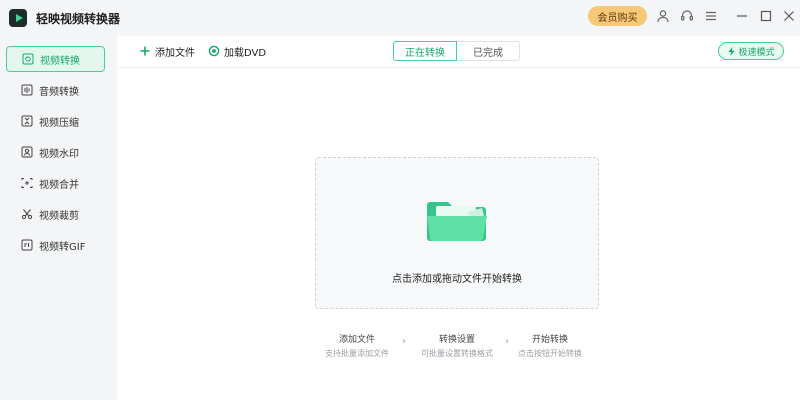 The width and height of the screenshot is (800, 400). What do you see at coordinates (766, 16) in the screenshot?
I see `maximize-icon` at bounding box center [766, 16].